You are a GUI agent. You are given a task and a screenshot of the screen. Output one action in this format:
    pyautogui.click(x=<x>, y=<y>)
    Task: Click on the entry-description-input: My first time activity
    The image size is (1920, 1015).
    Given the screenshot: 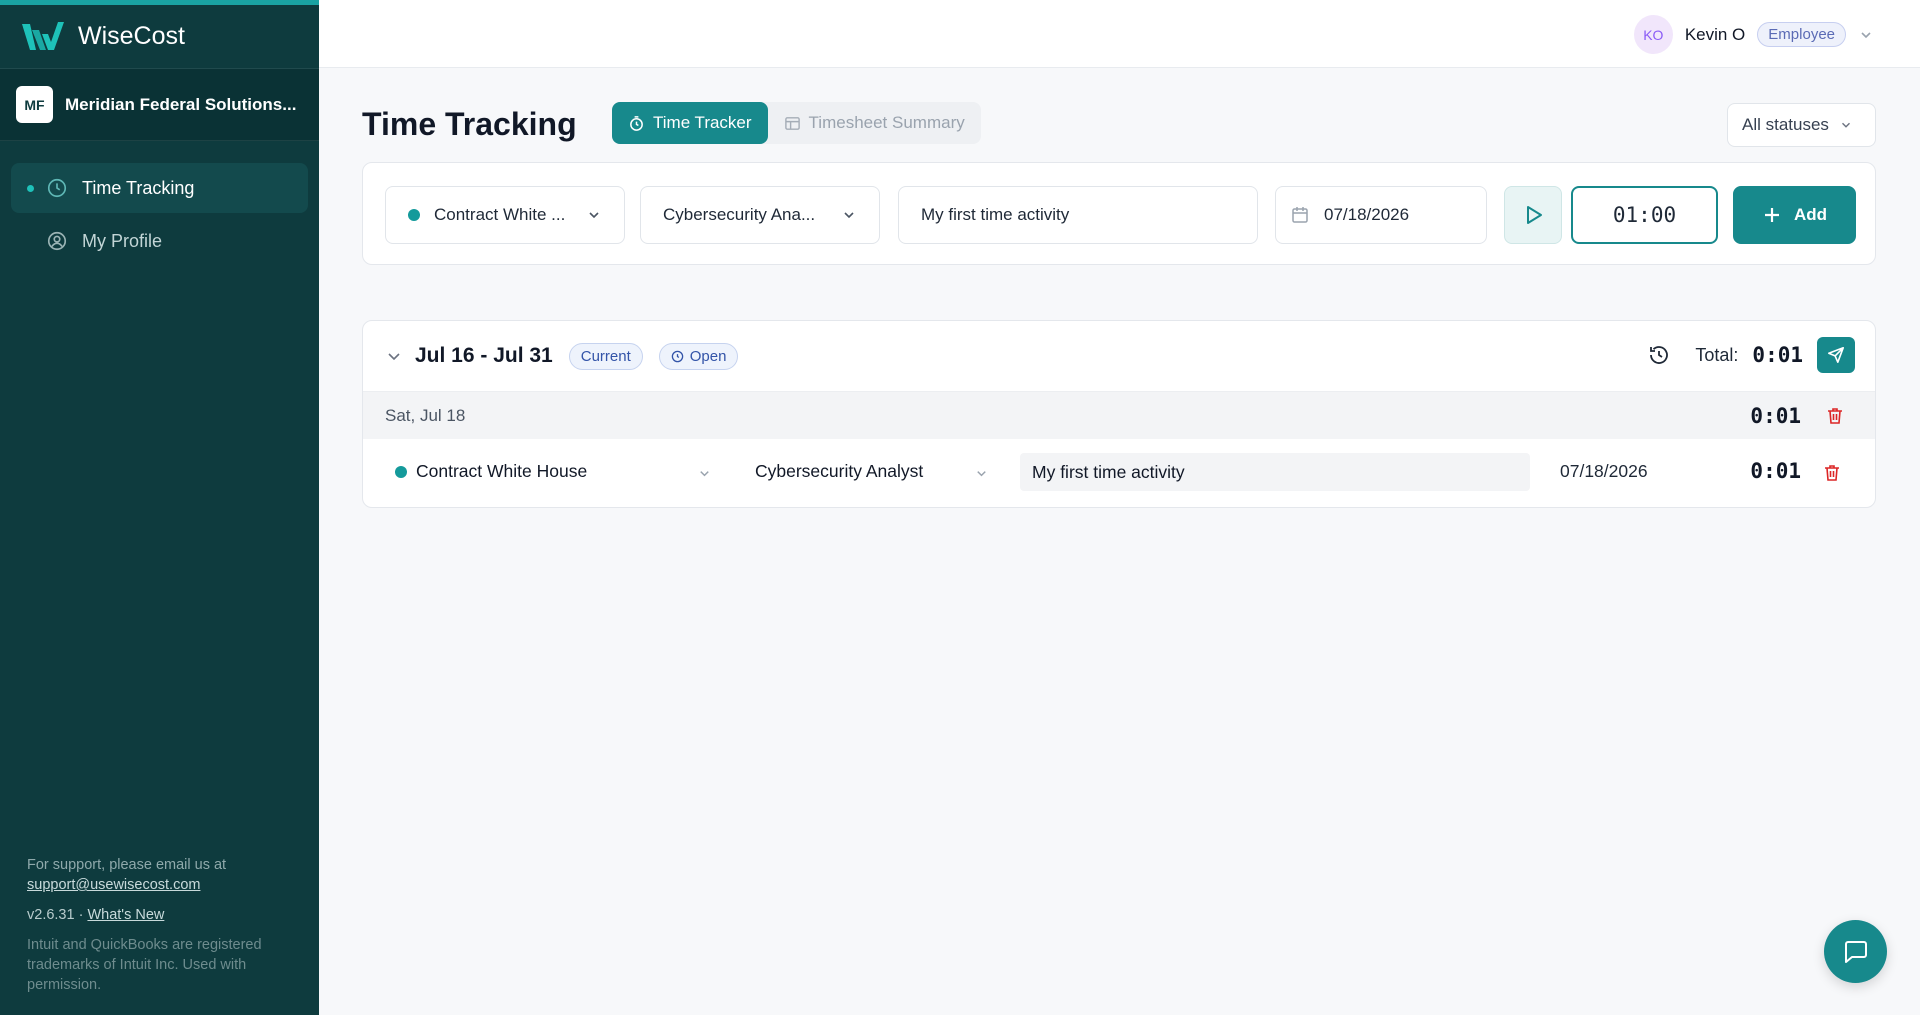 What is the action you would take?
    pyautogui.click(x=1275, y=472)
    